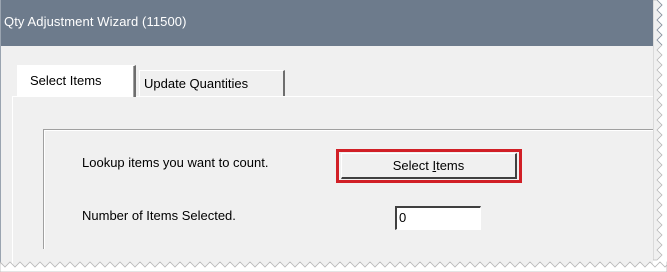  I want to click on tab-update-quantities: Update Quantities, so click(212, 83).